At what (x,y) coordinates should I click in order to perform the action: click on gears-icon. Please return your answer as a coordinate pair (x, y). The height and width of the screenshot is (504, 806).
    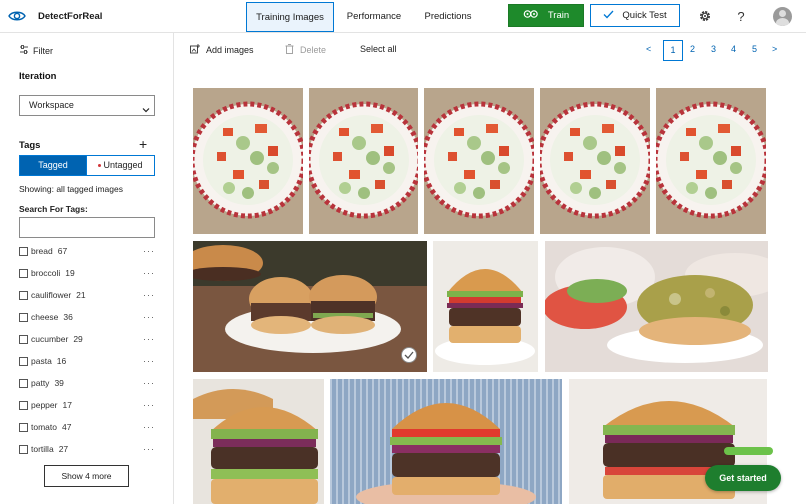
    Looking at the image, I should click on (530, 15).